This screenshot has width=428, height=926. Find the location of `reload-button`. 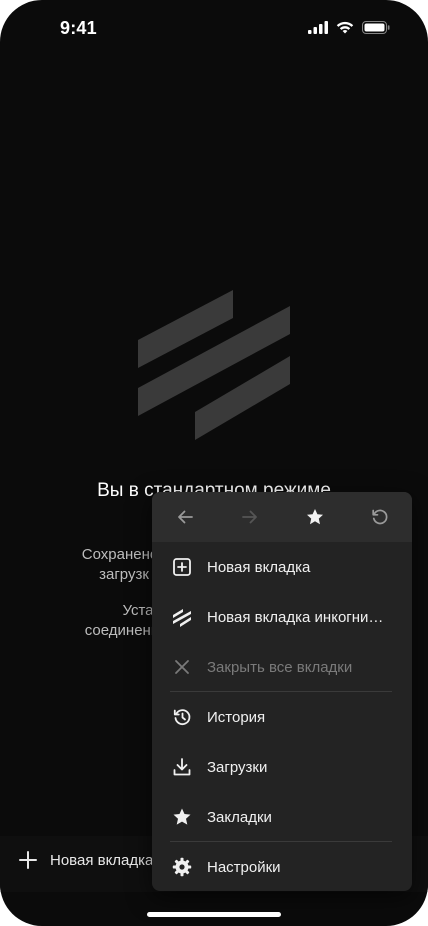

reload-button is located at coordinates (379, 517).